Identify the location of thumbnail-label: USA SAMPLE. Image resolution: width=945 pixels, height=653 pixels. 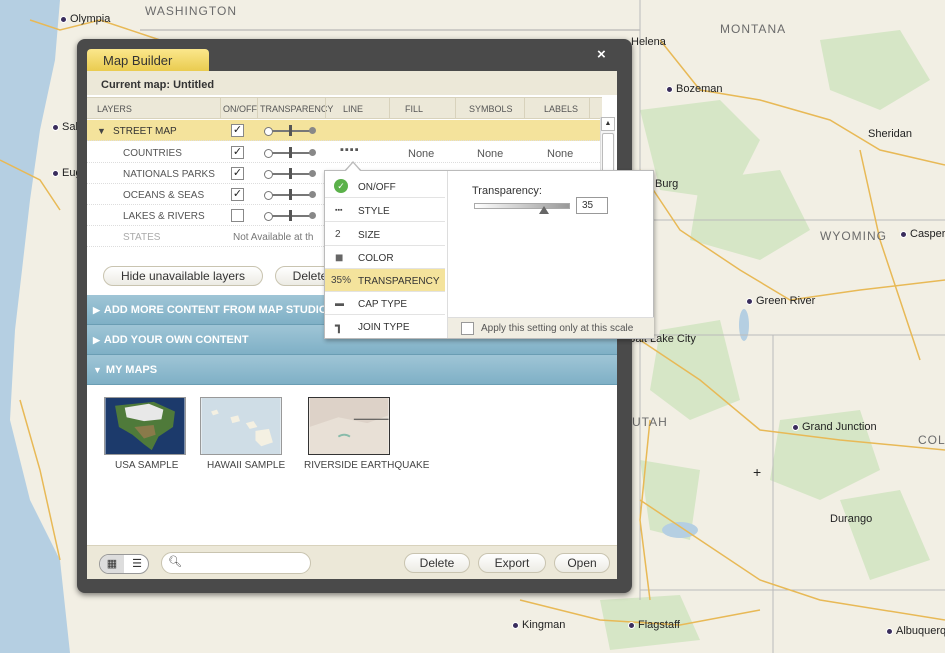
(147, 465).